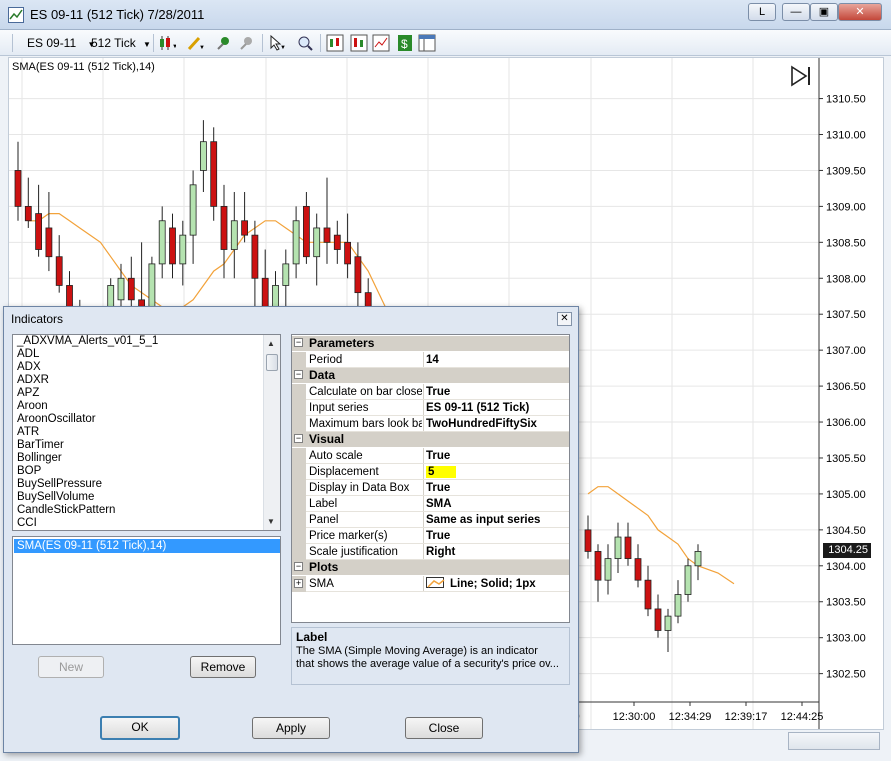  Describe the element at coordinates (564, 319) in the screenshot. I see `dialog-close-button: ✕` at that location.